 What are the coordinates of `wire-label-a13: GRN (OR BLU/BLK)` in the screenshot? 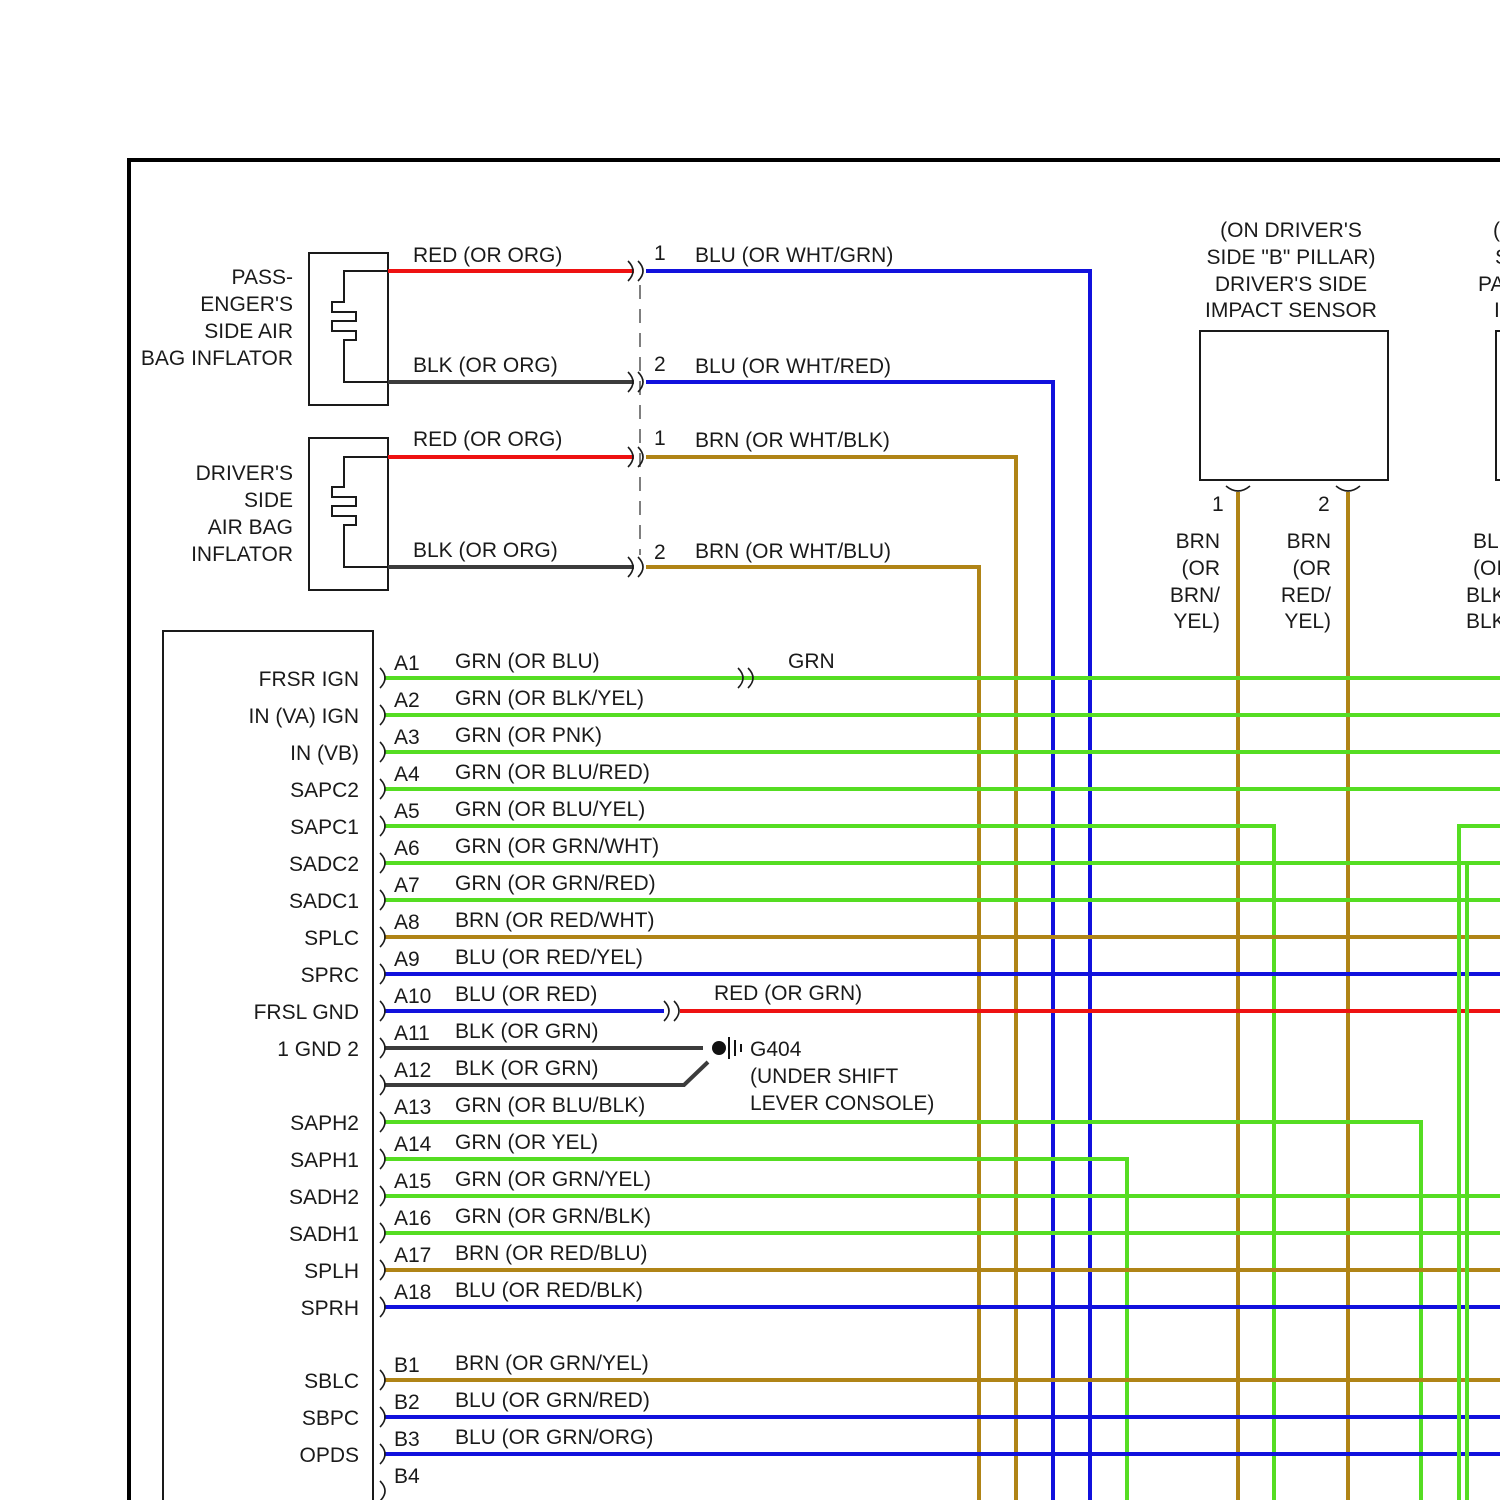 It's located at (550, 1105).